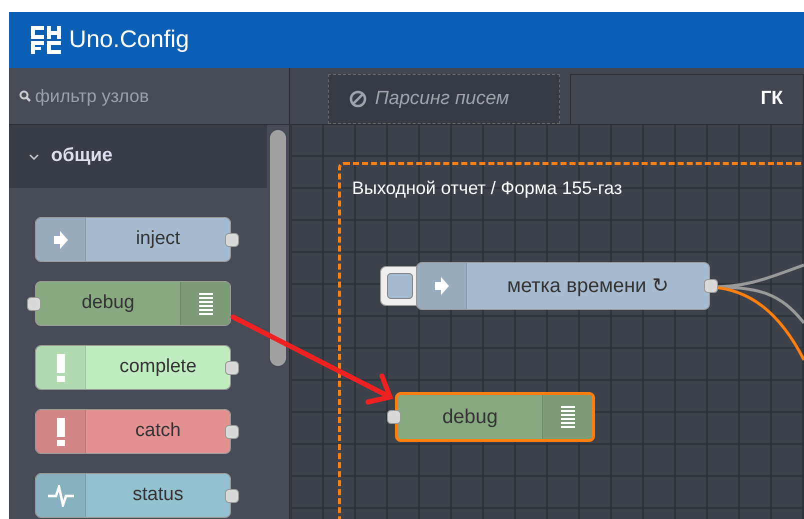 The width and height of the screenshot is (804, 519). Describe the element at coordinates (129, 40) in the screenshot. I see `app-title: Uno.Config` at that location.